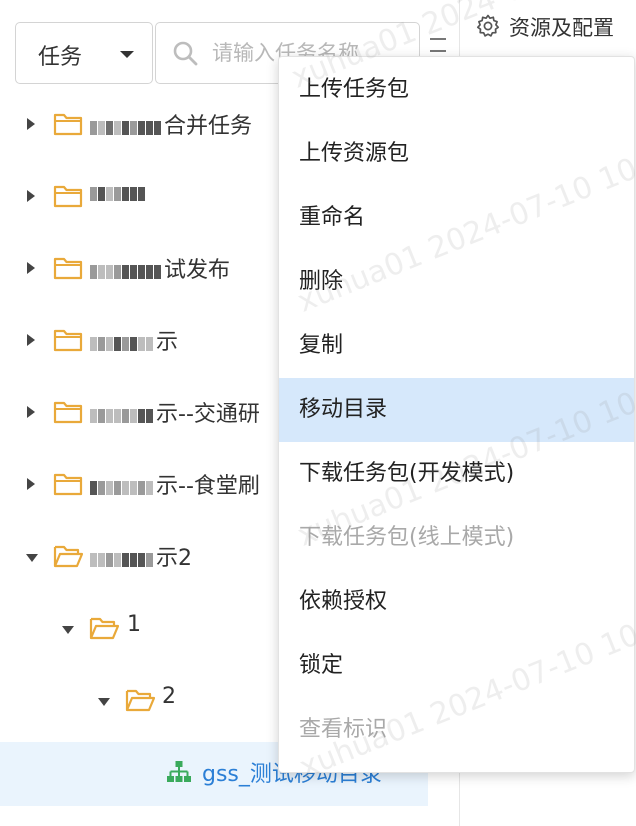 The image size is (636, 826). Describe the element at coordinates (438, 45) in the screenshot. I see `filter-icon` at that location.